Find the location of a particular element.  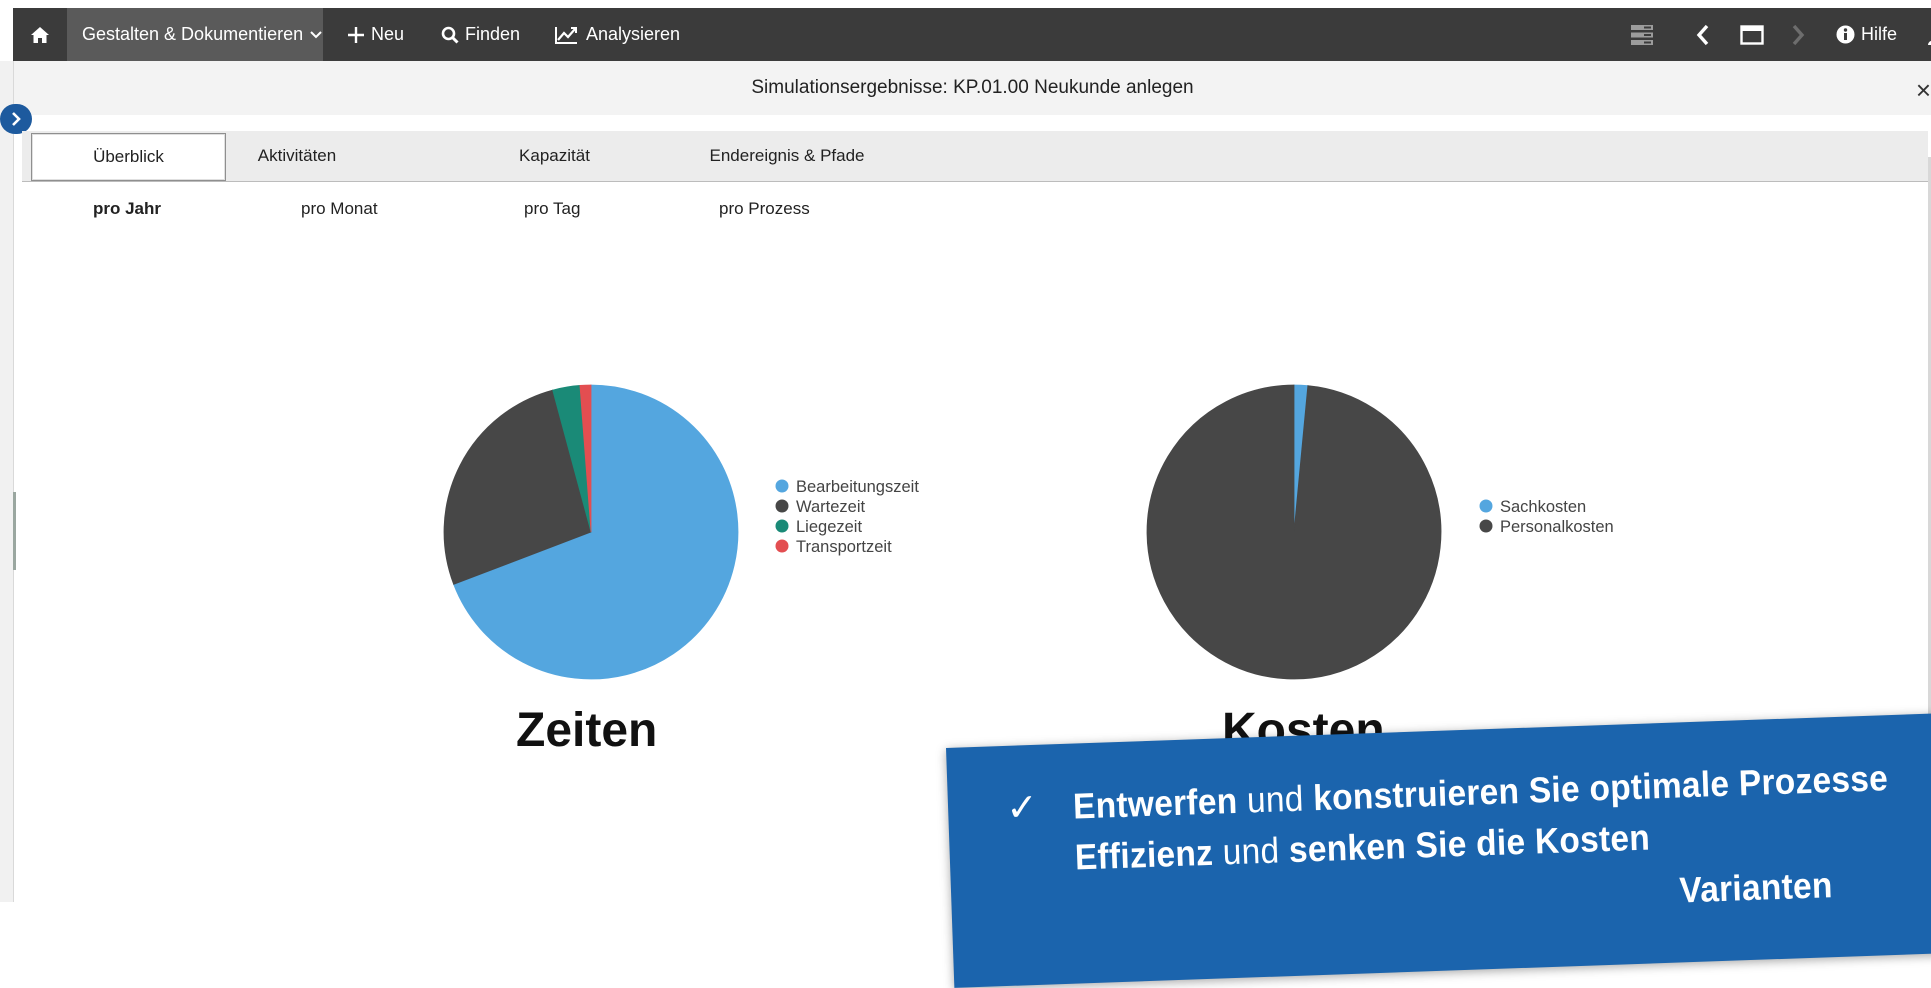

banner-text: senken Sie die Kosten is located at coordinates (1469, 843).